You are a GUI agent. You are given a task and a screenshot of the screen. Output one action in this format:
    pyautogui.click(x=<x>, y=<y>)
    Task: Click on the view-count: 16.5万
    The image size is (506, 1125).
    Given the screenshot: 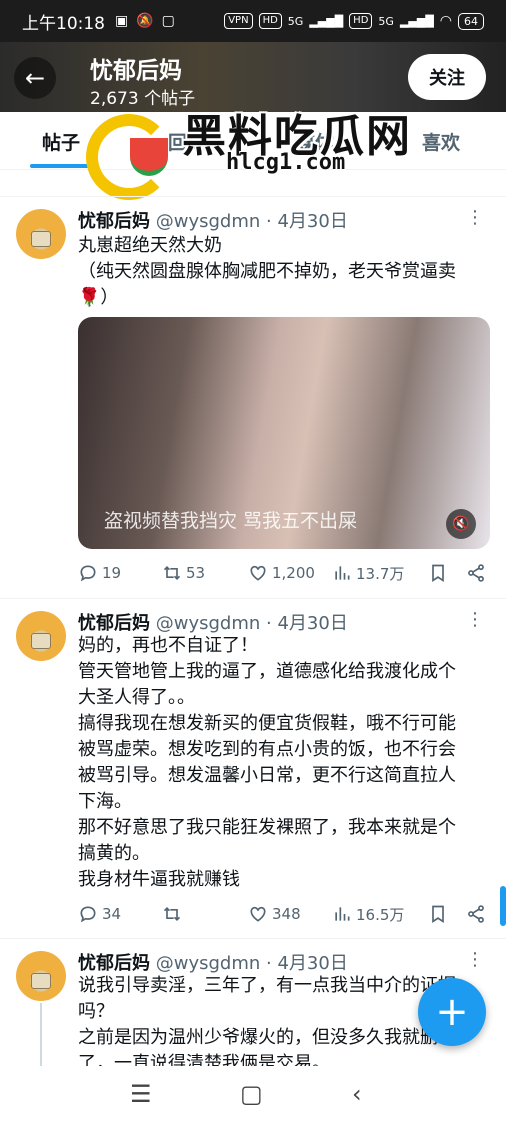 What is the action you would take?
    pyautogui.click(x=380, y=914)
    